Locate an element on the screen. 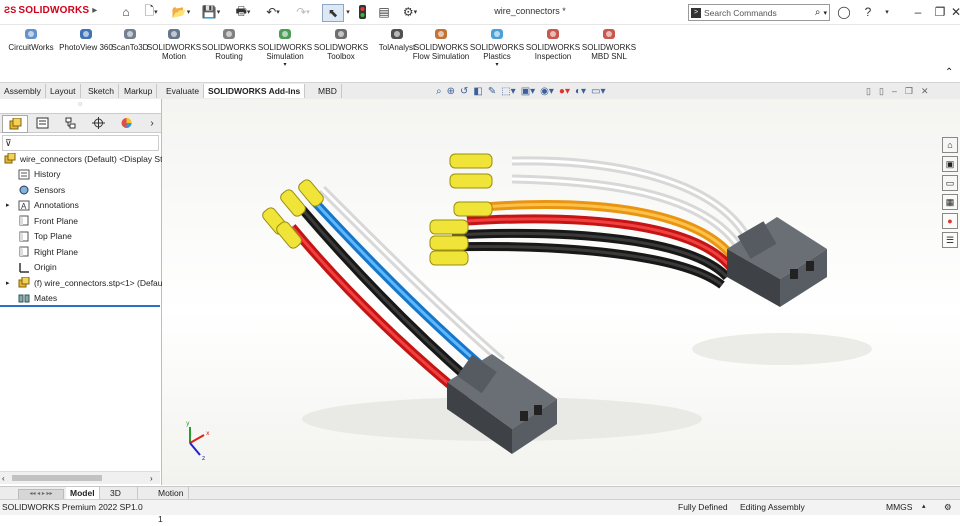 This screenshot has width=960, height=526. tab-solidworks-add-ins: SOLIDWORKS Add-Ins is located at coordinates (255, 91).